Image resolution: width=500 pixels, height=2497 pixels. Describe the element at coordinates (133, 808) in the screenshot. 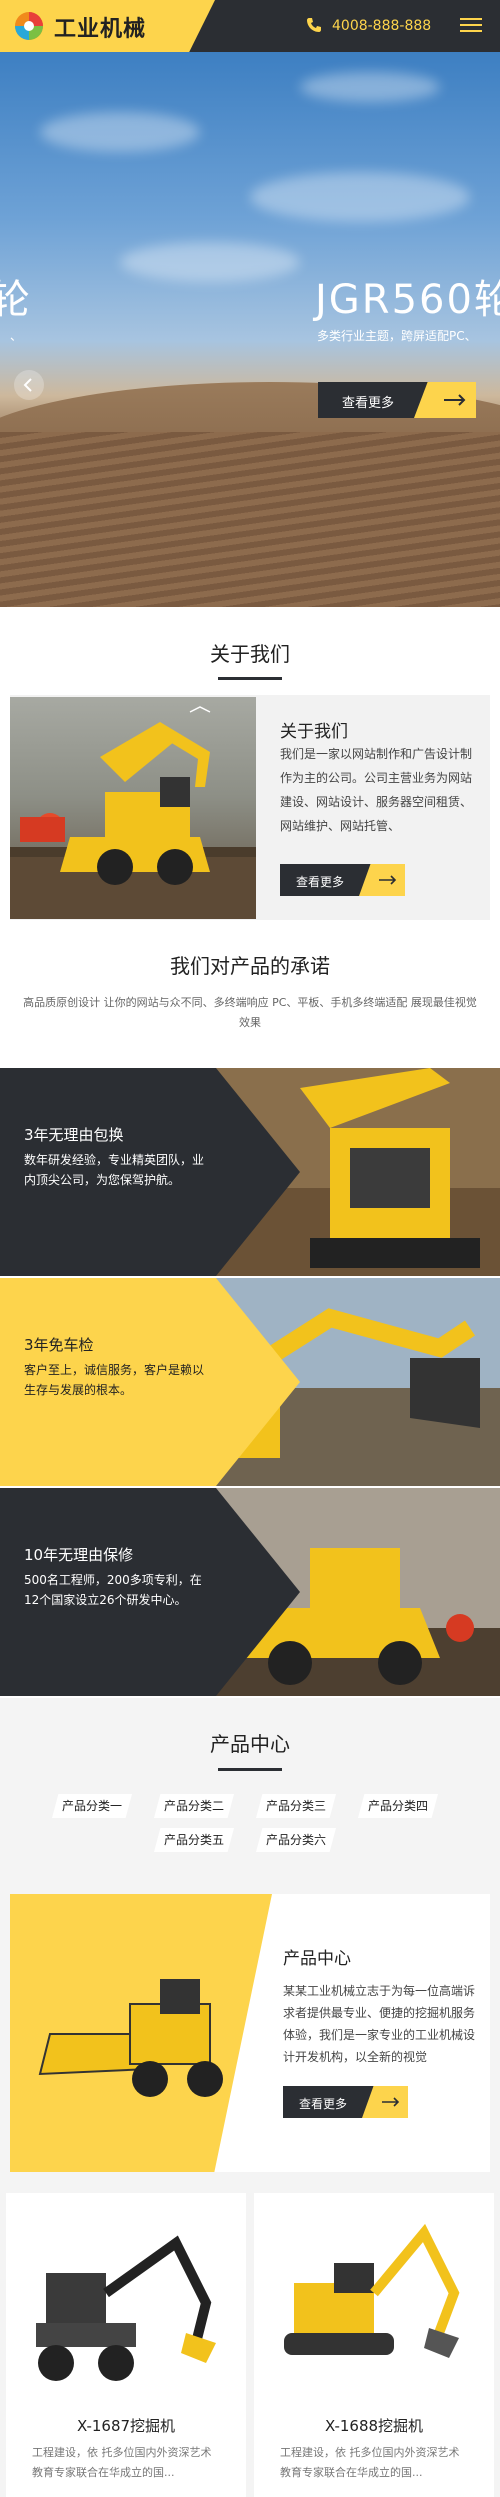

I see `about-image` at that location.